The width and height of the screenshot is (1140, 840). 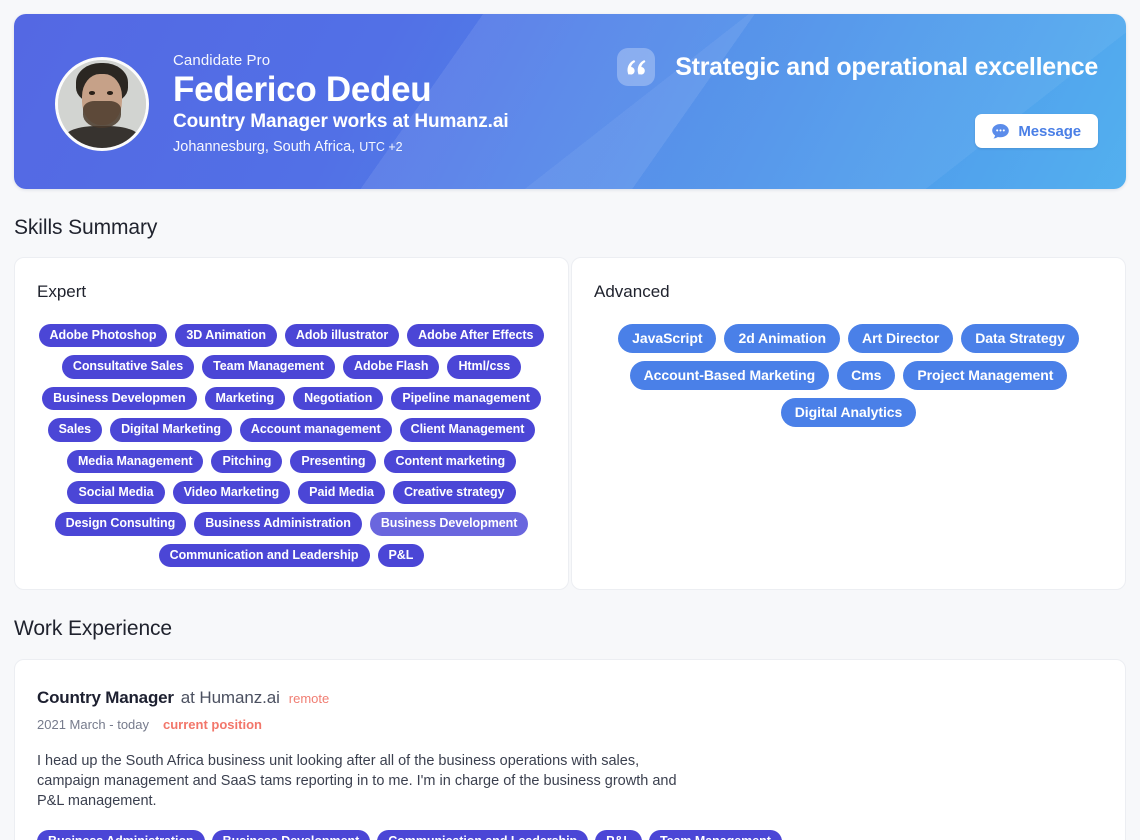 I want to click on skill-tag: Account-Based Marketing, so click(x=729, y=376).